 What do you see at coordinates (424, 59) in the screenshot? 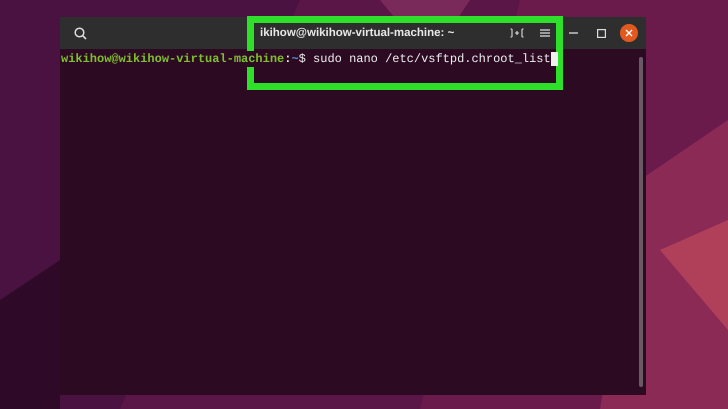
I see `command-text: $ sudo nano /etc/vsftpd.chroot_list` at bounding box center [424, 59].